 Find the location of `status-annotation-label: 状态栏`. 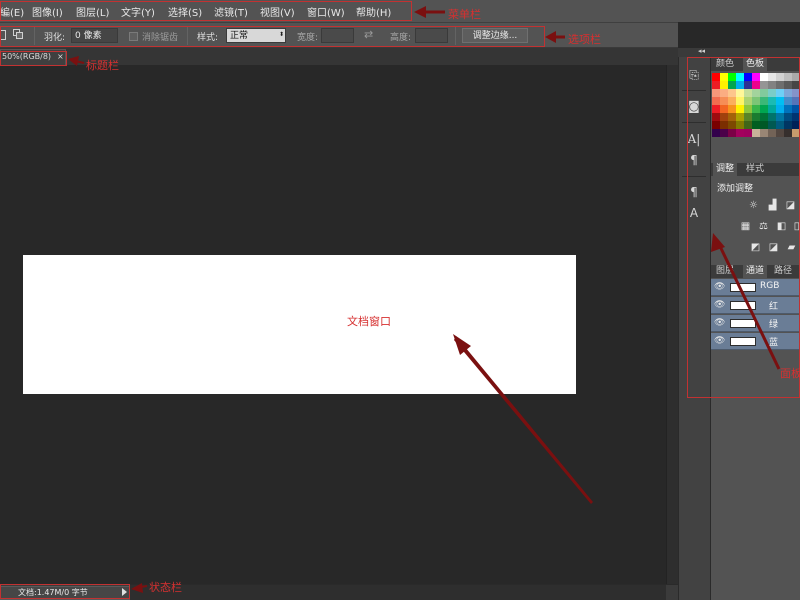

status-annotation-label: 状态栏 is located at coordinates (165, 587).